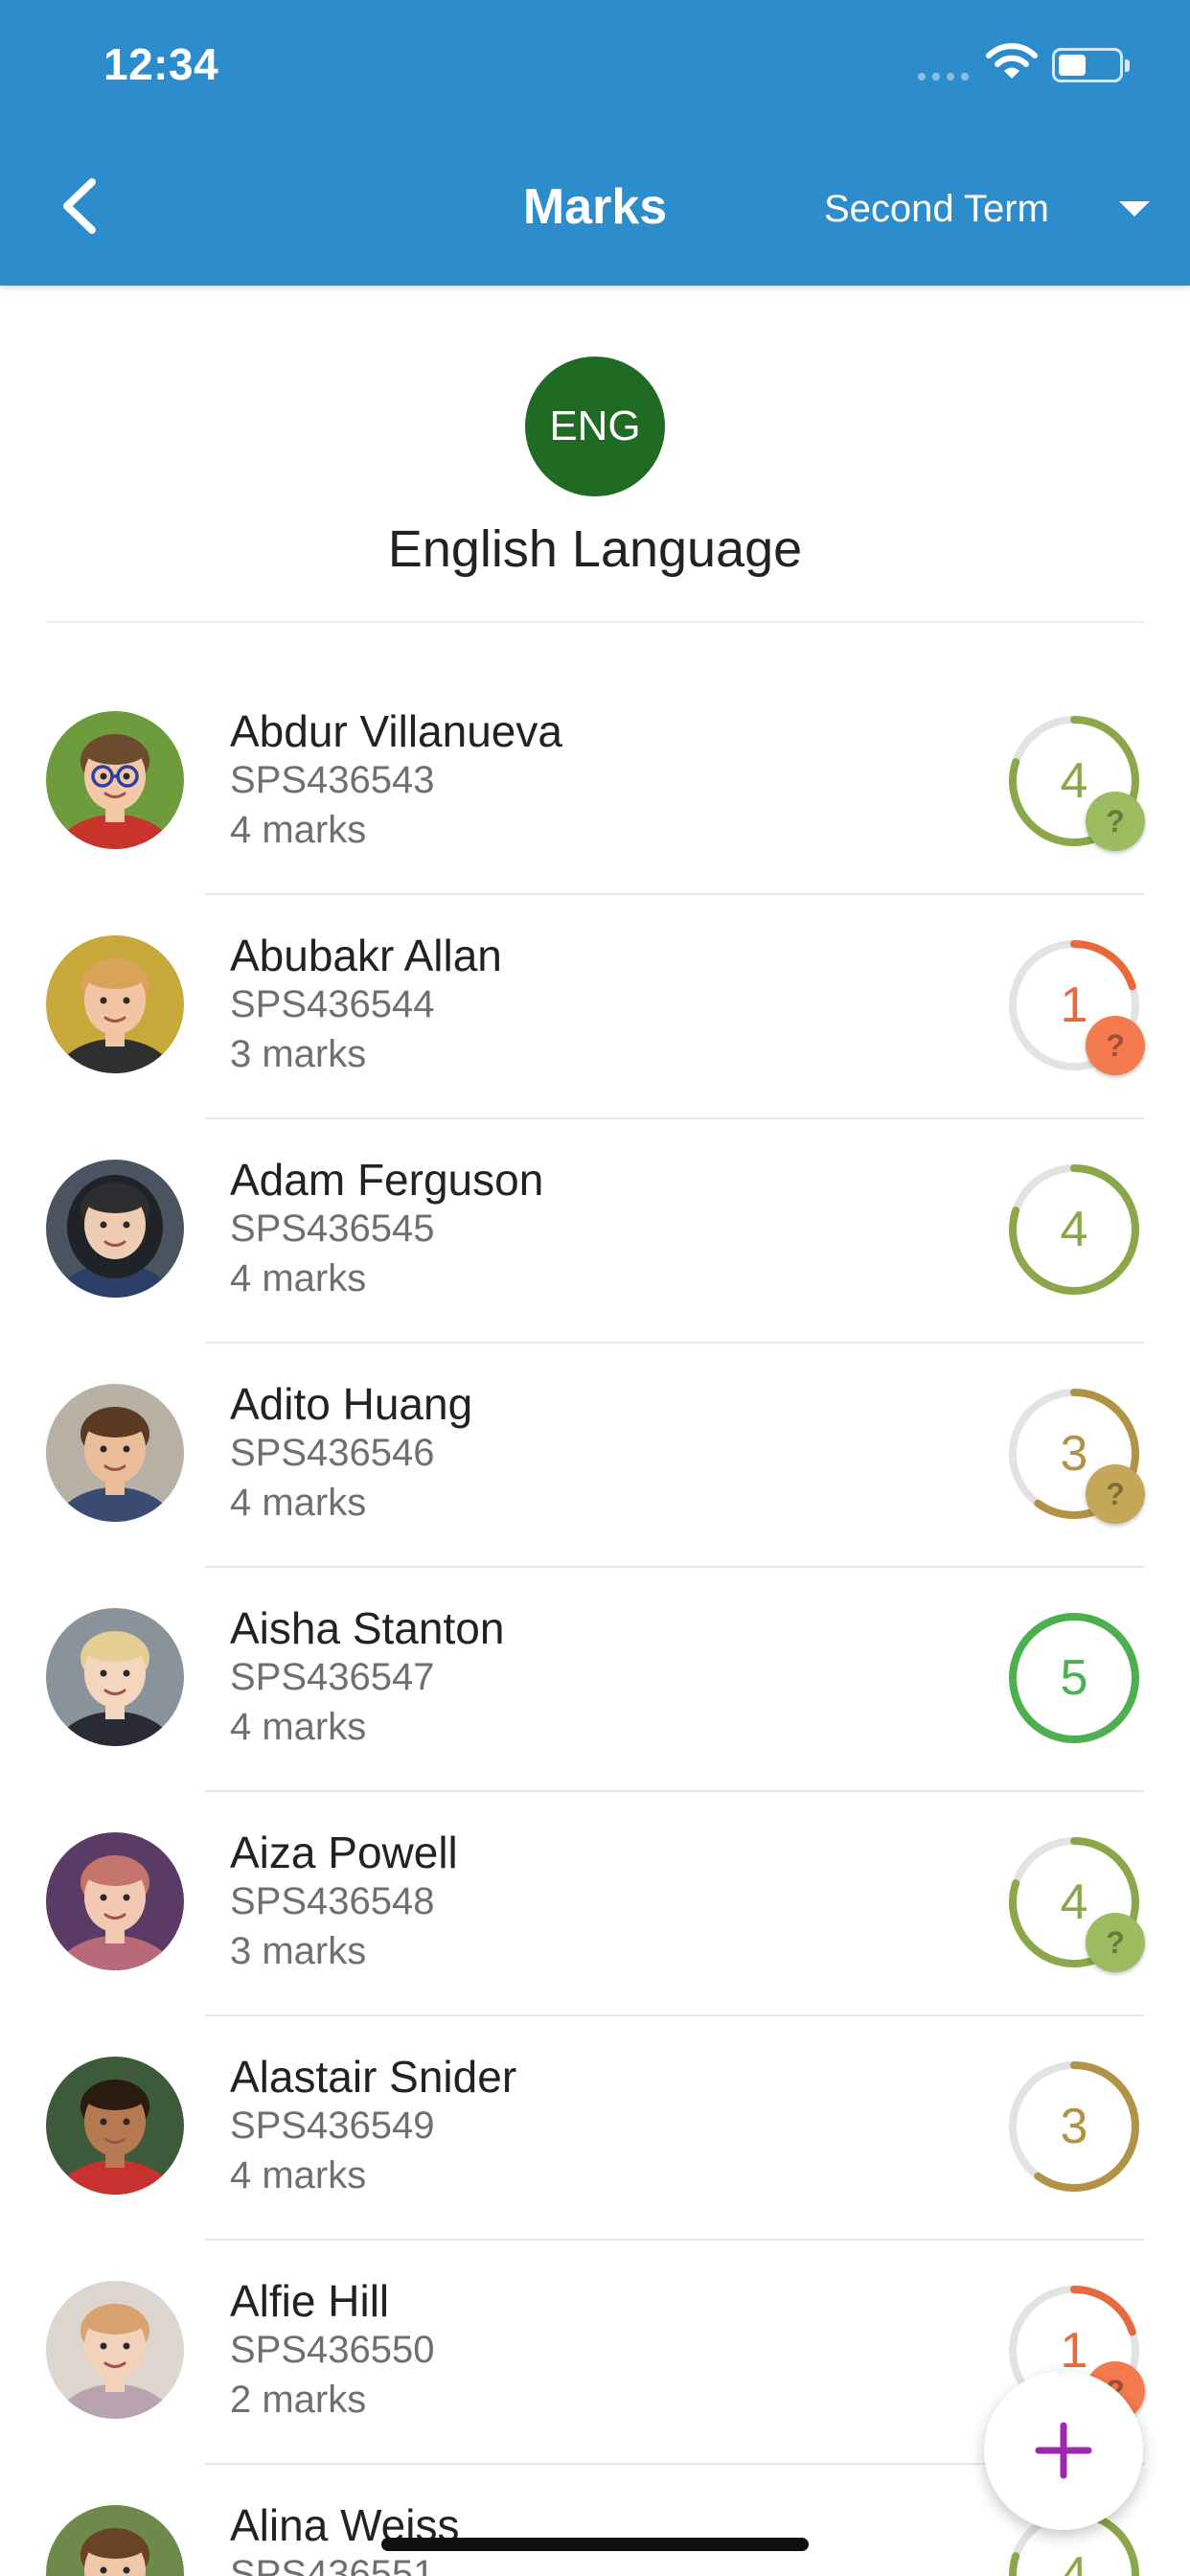  Describe the element at coordinates (595, 1231) in the screenshot. I see `student-row: Adam Ferguson SPS436545 4 marks 4` at that location.